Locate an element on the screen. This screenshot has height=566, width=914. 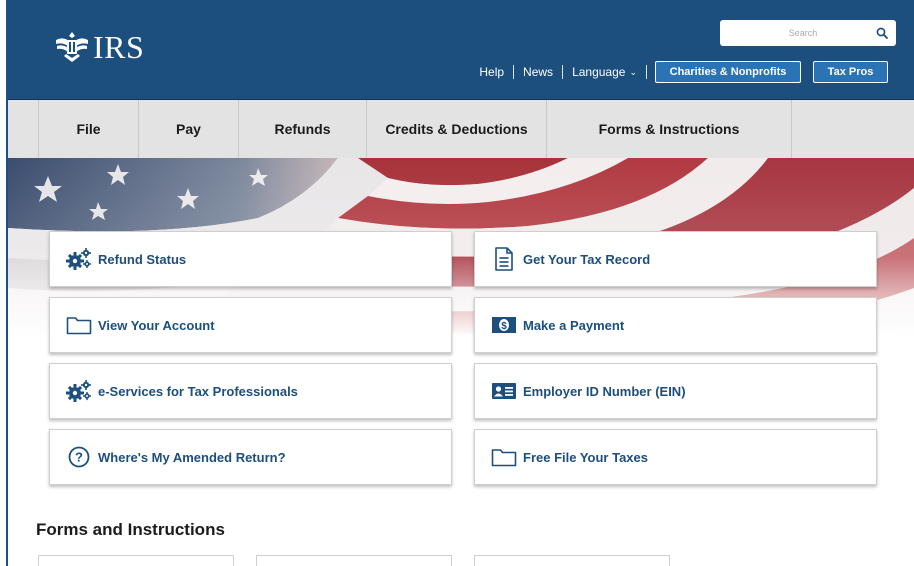
get-tax-record-tile: Get Your Tax Record is located at coordinates (675, 259).